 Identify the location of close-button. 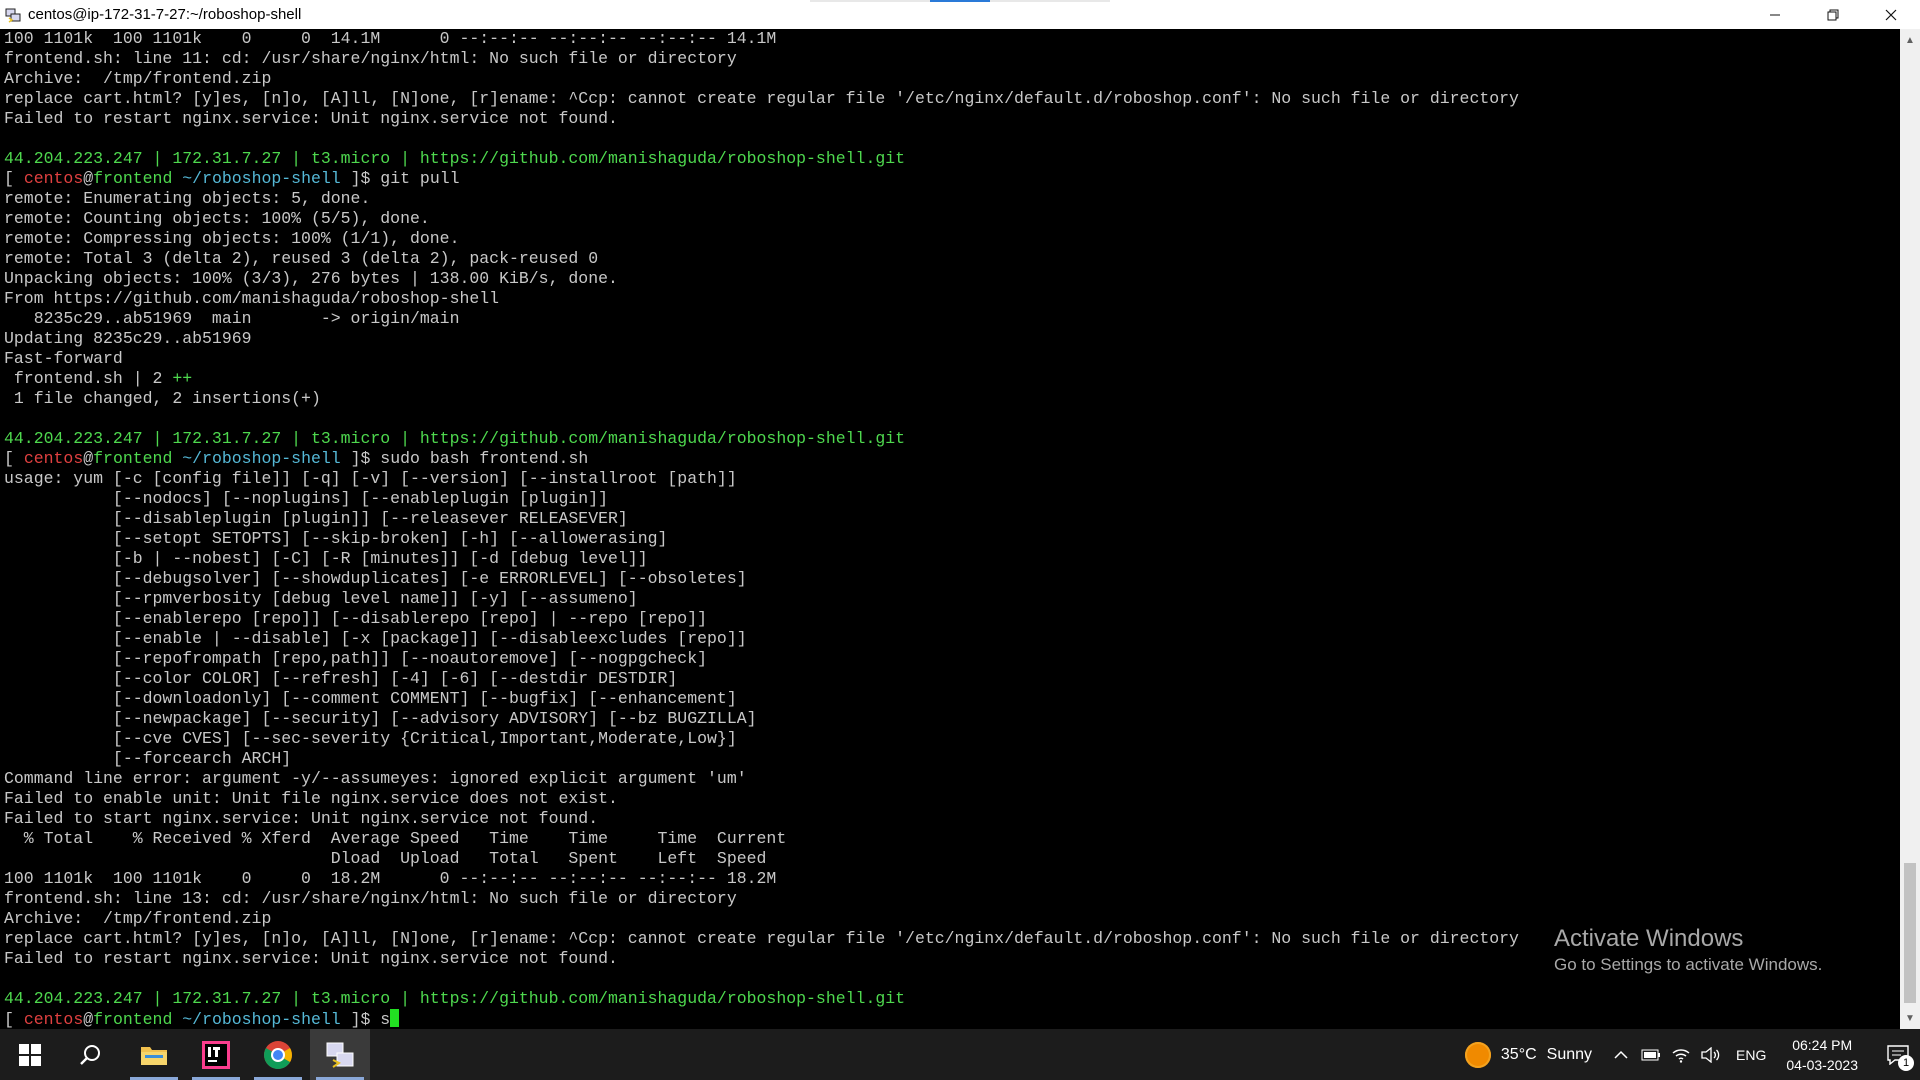
(1891, 14).